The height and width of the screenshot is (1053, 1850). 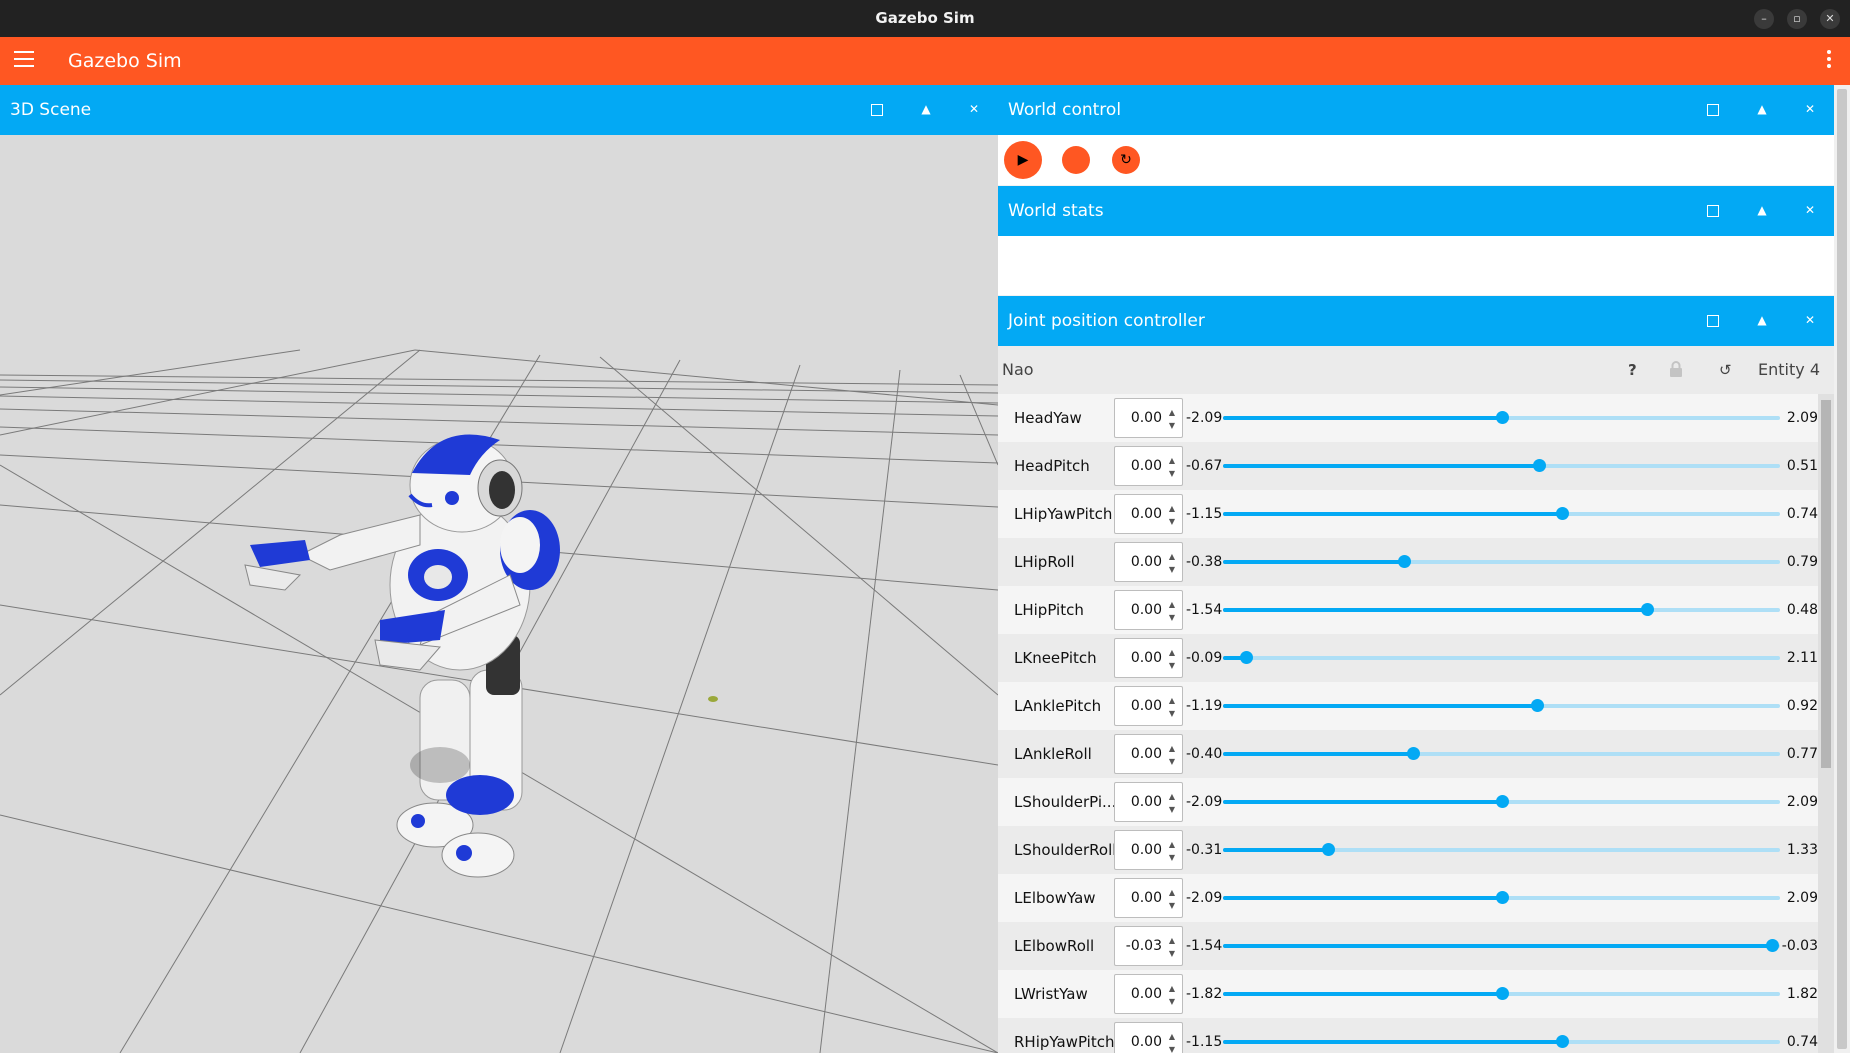 What do you see at coordinates (1802, 802) in the screenshot?
I see `joint-max: 2.09` at bounding box center [1802, 802].